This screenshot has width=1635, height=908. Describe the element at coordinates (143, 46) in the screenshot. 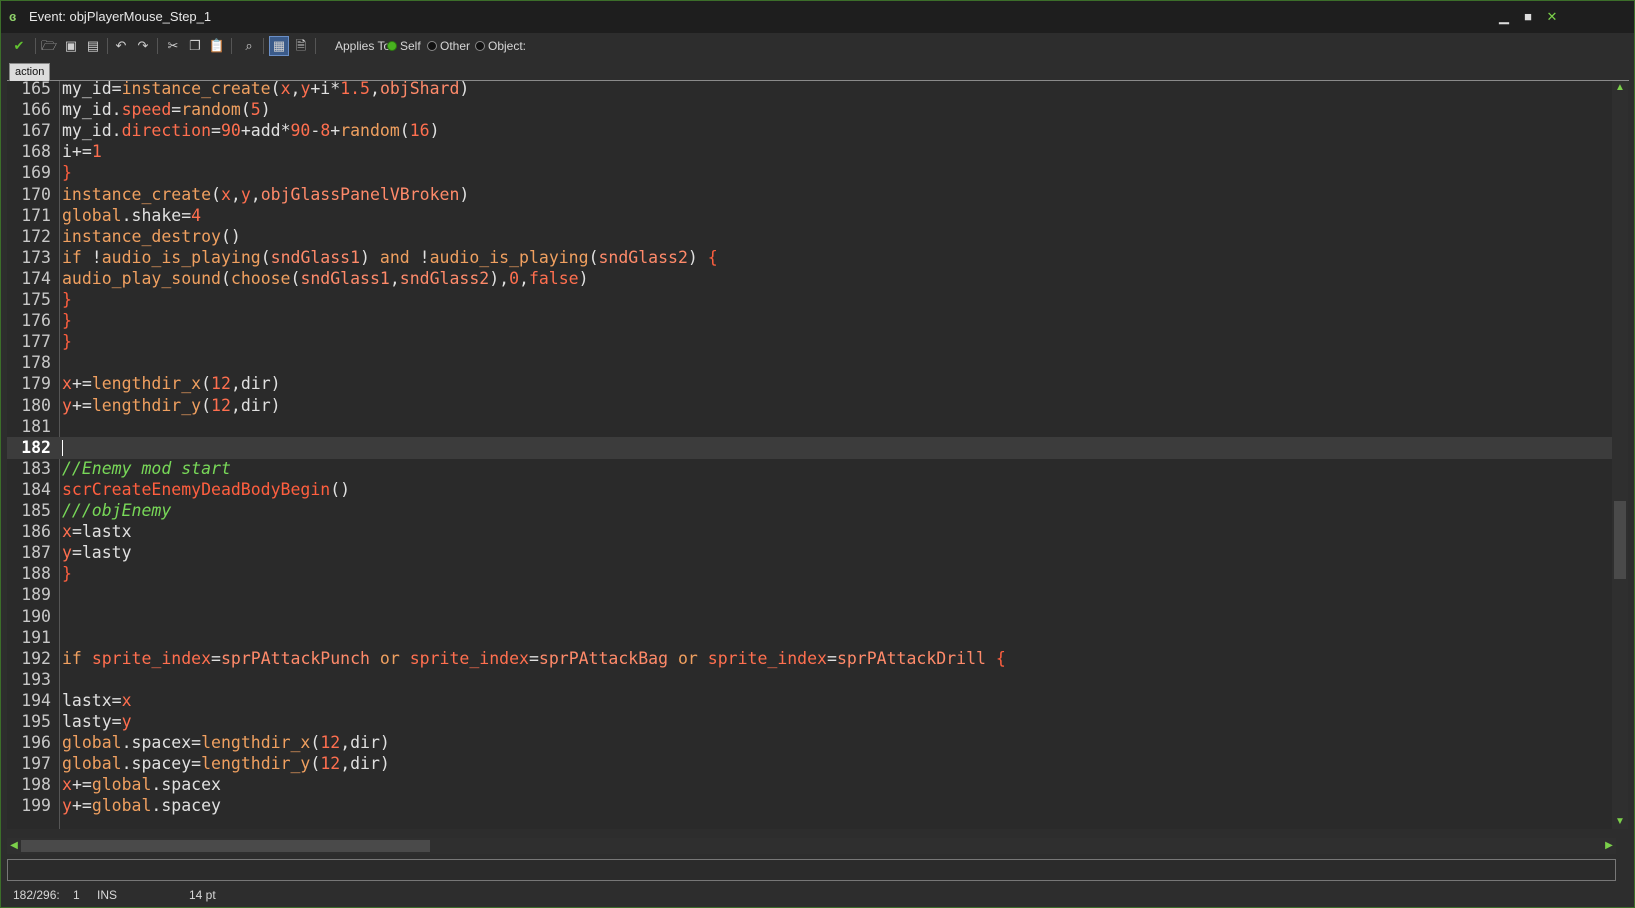

I see `redo-icon: ↷` at that location.